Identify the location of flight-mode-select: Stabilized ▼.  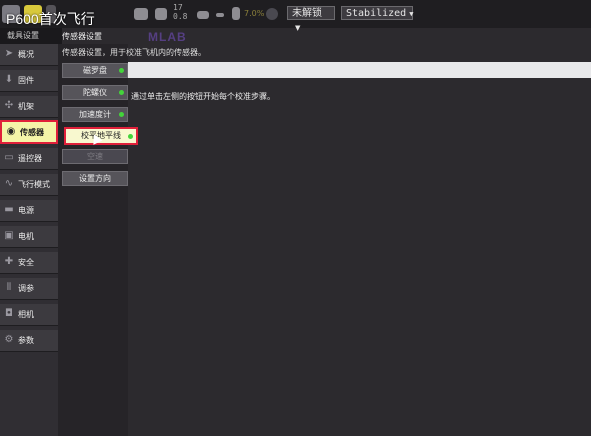
(377, 13).